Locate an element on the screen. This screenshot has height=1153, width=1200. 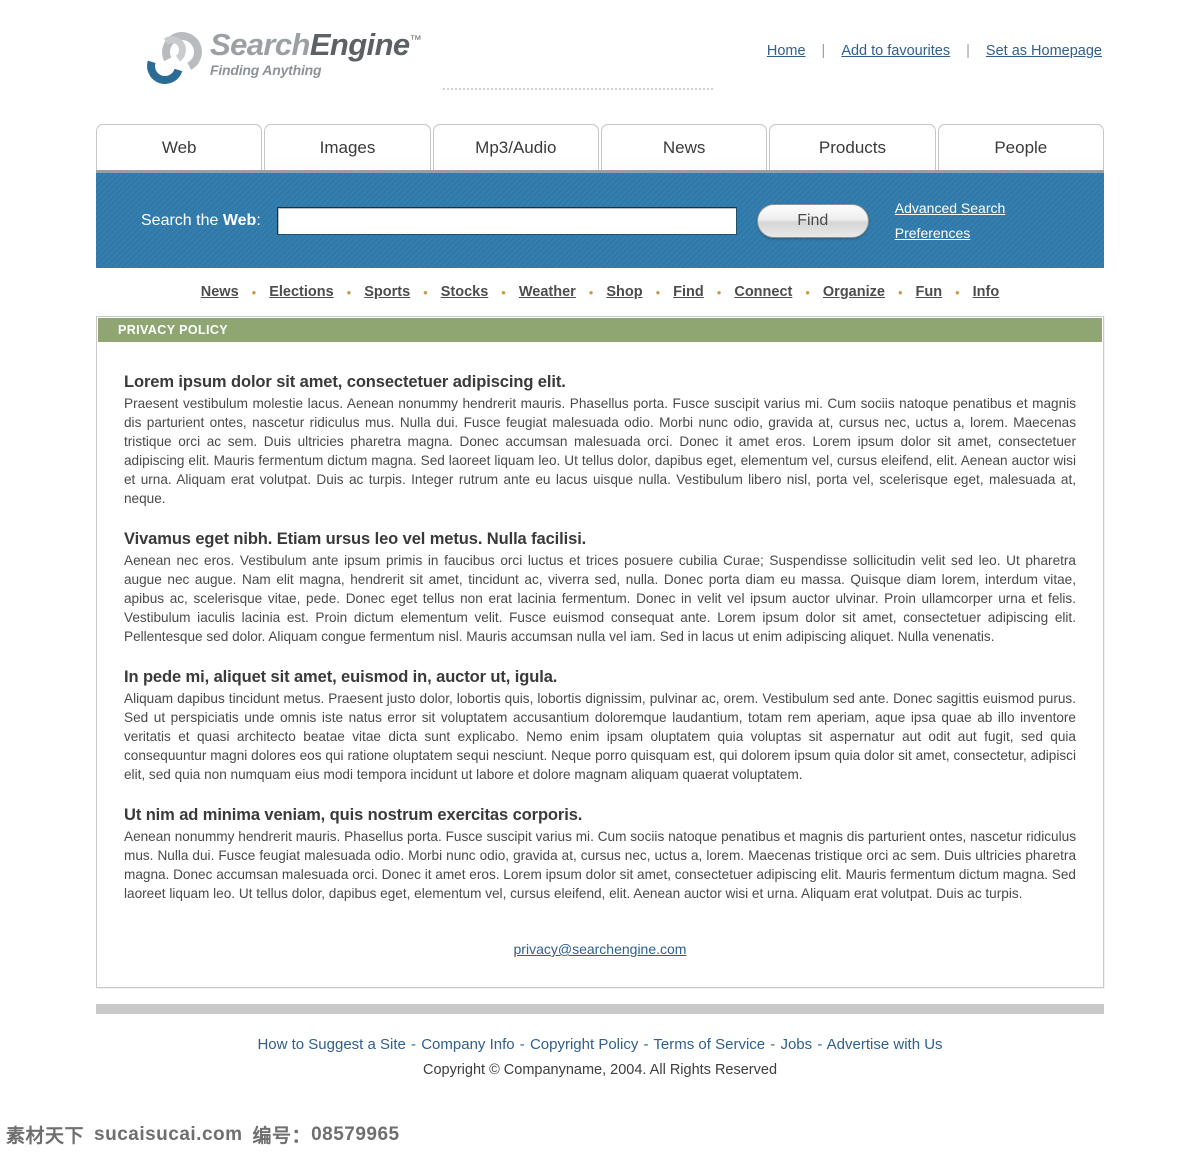
stock-image-watermark: 素材天下 sucaisucai.com 编号： 08579965 is located at coordinates (600, 1134).